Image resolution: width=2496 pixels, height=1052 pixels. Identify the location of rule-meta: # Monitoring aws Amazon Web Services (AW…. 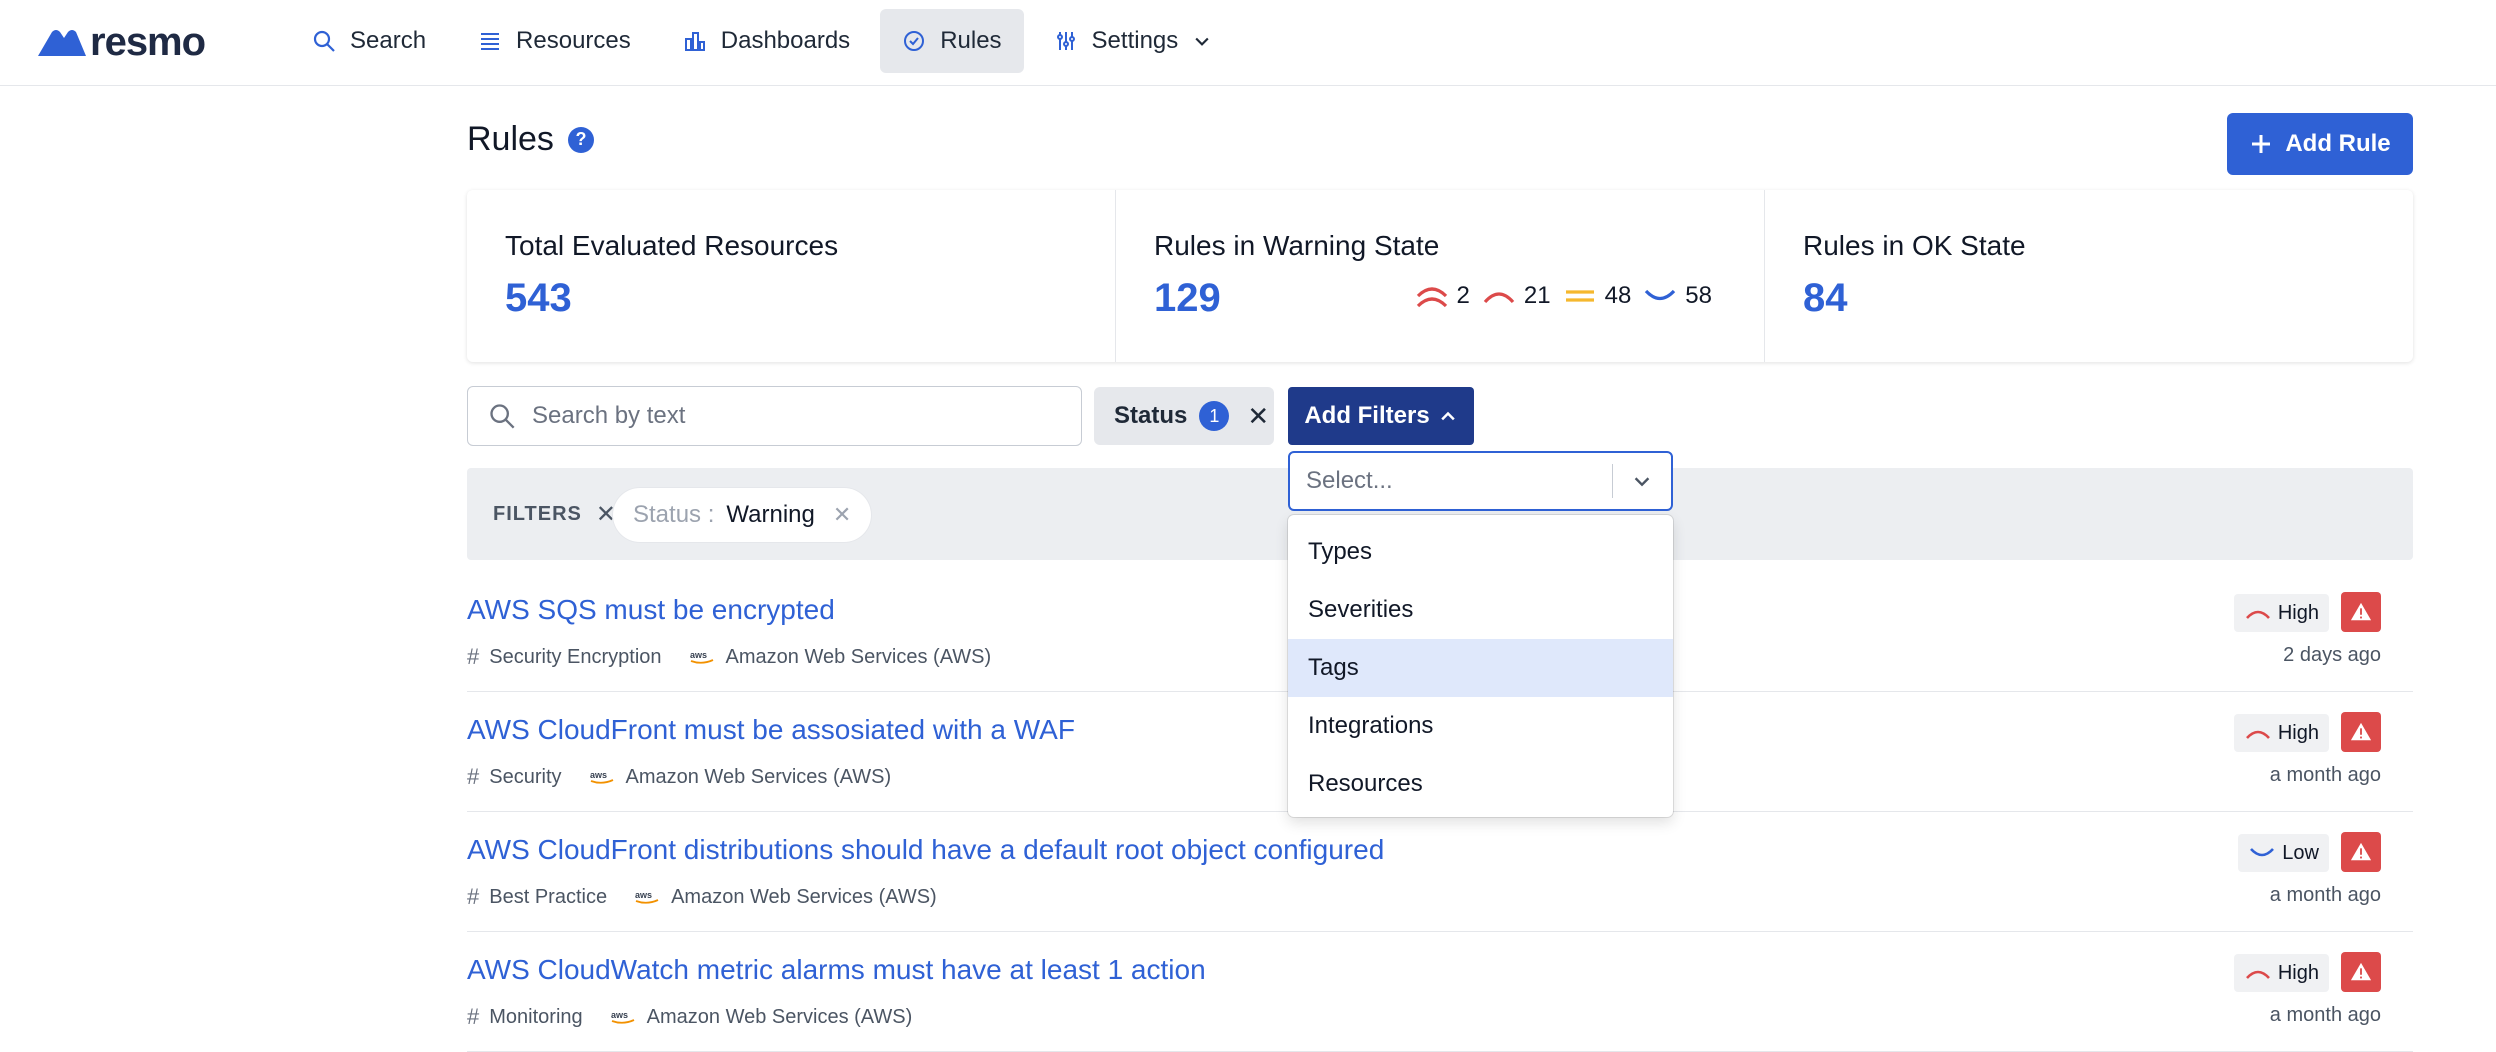
(689, 1017).